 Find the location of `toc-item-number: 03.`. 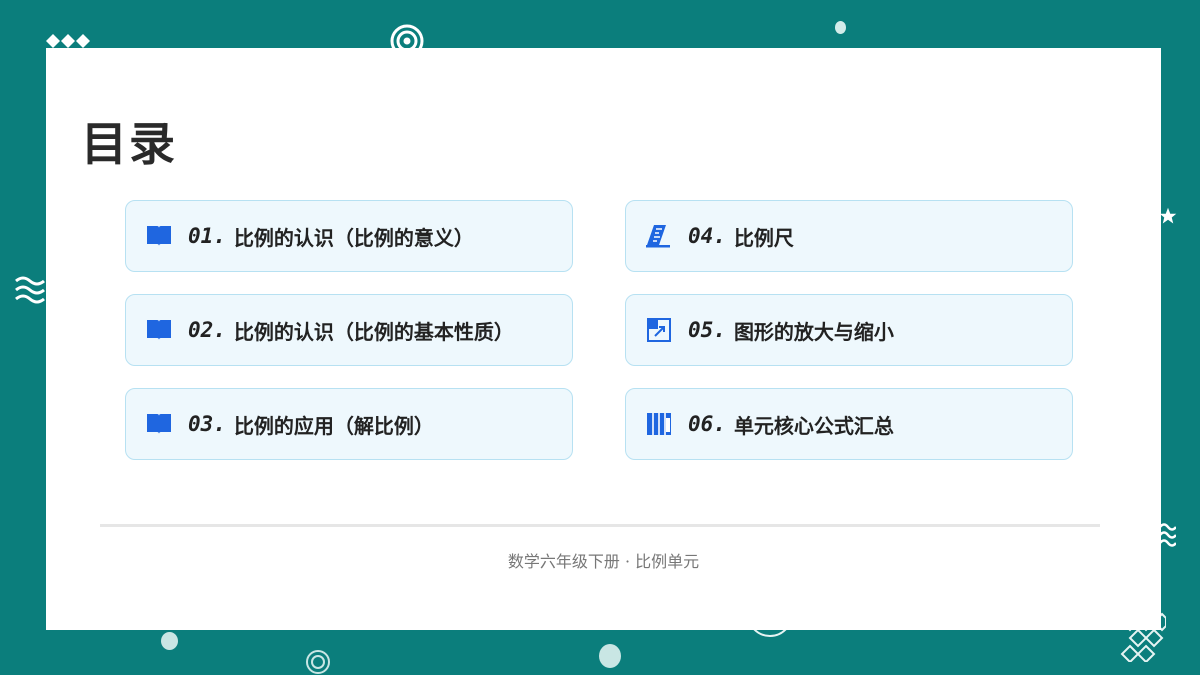

toc-item-number: 03. is located at coordinates (207, 424).